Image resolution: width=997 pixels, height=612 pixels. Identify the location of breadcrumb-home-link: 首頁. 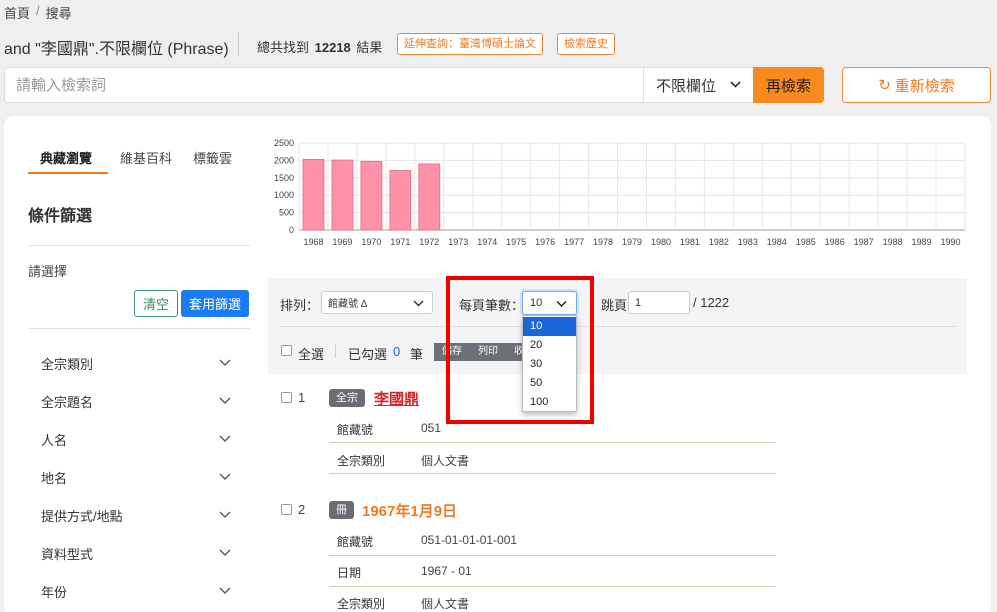
(17, 12).